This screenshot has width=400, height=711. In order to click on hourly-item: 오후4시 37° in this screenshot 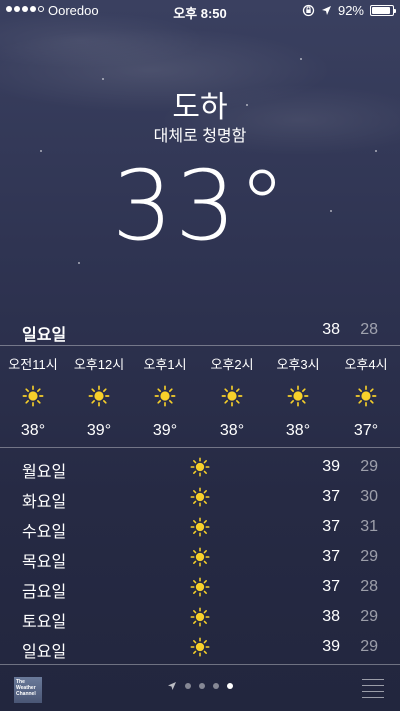, I will do `click(366, 394)`.